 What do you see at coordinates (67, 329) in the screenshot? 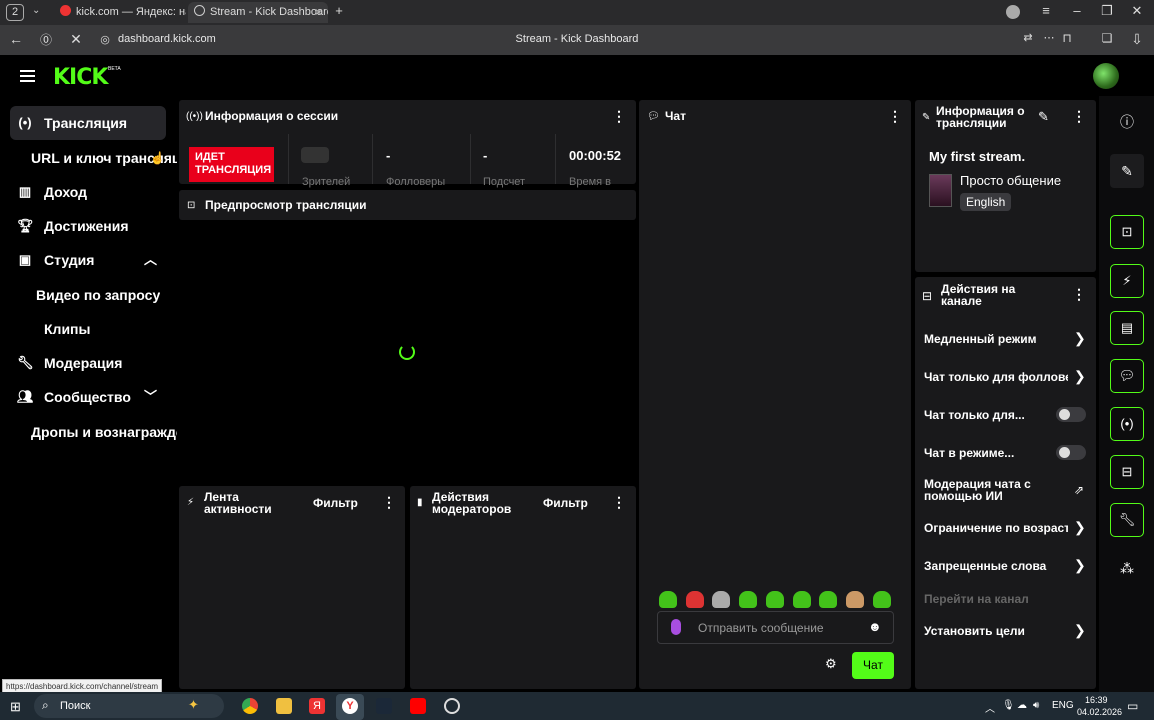
I see `sidebar-item-clips: Клипы` at bounding box center [67, 329].